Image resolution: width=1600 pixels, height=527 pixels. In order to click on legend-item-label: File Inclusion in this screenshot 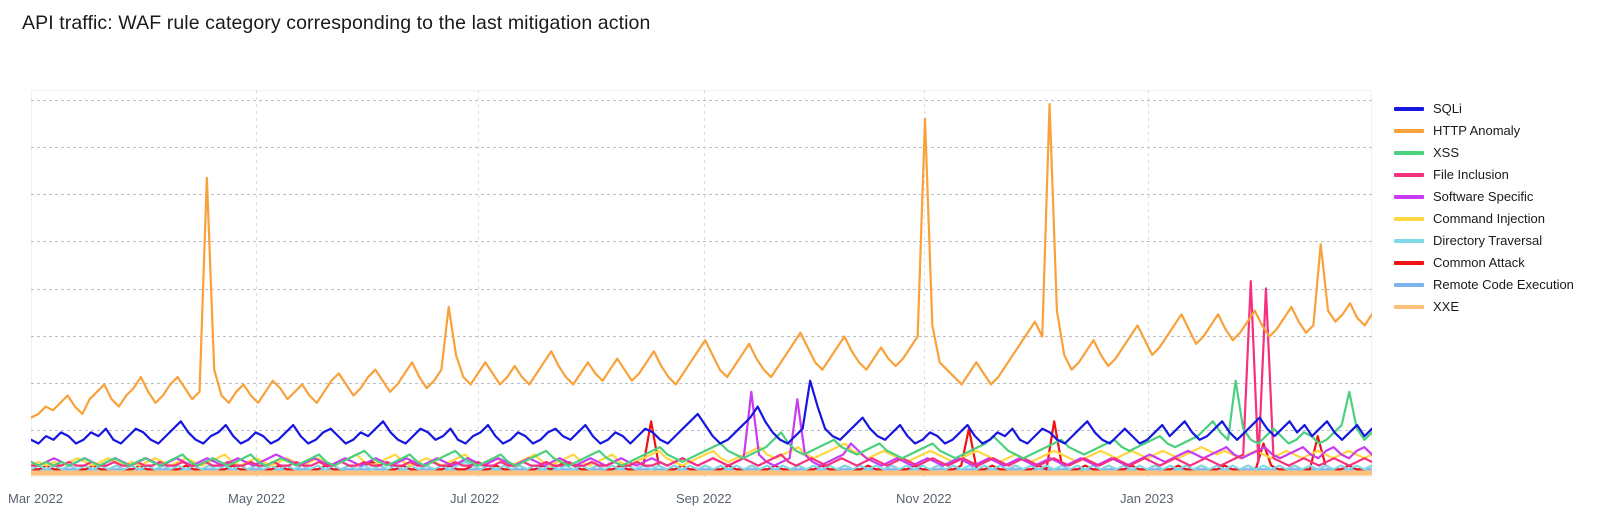, I will do `click(1471, 174)`.